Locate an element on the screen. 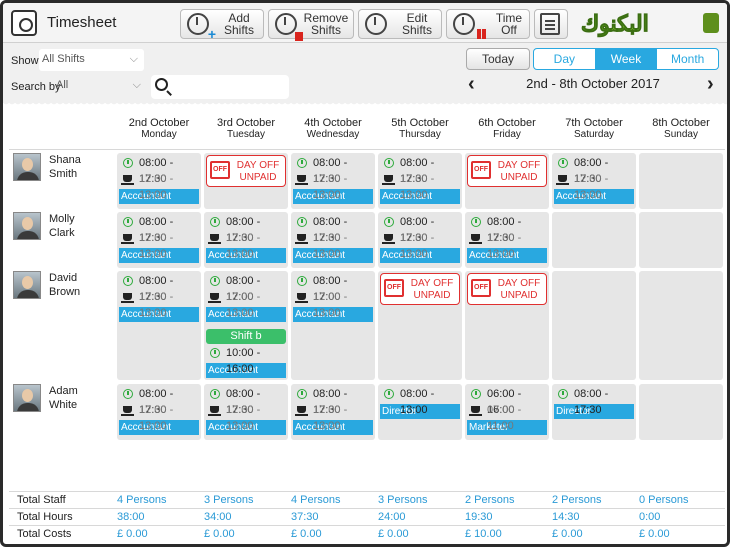 The height and width of the screenshot is (547, 730). shift-block: 08:00 - 13:00 Director is located at coordinates (420, 402).